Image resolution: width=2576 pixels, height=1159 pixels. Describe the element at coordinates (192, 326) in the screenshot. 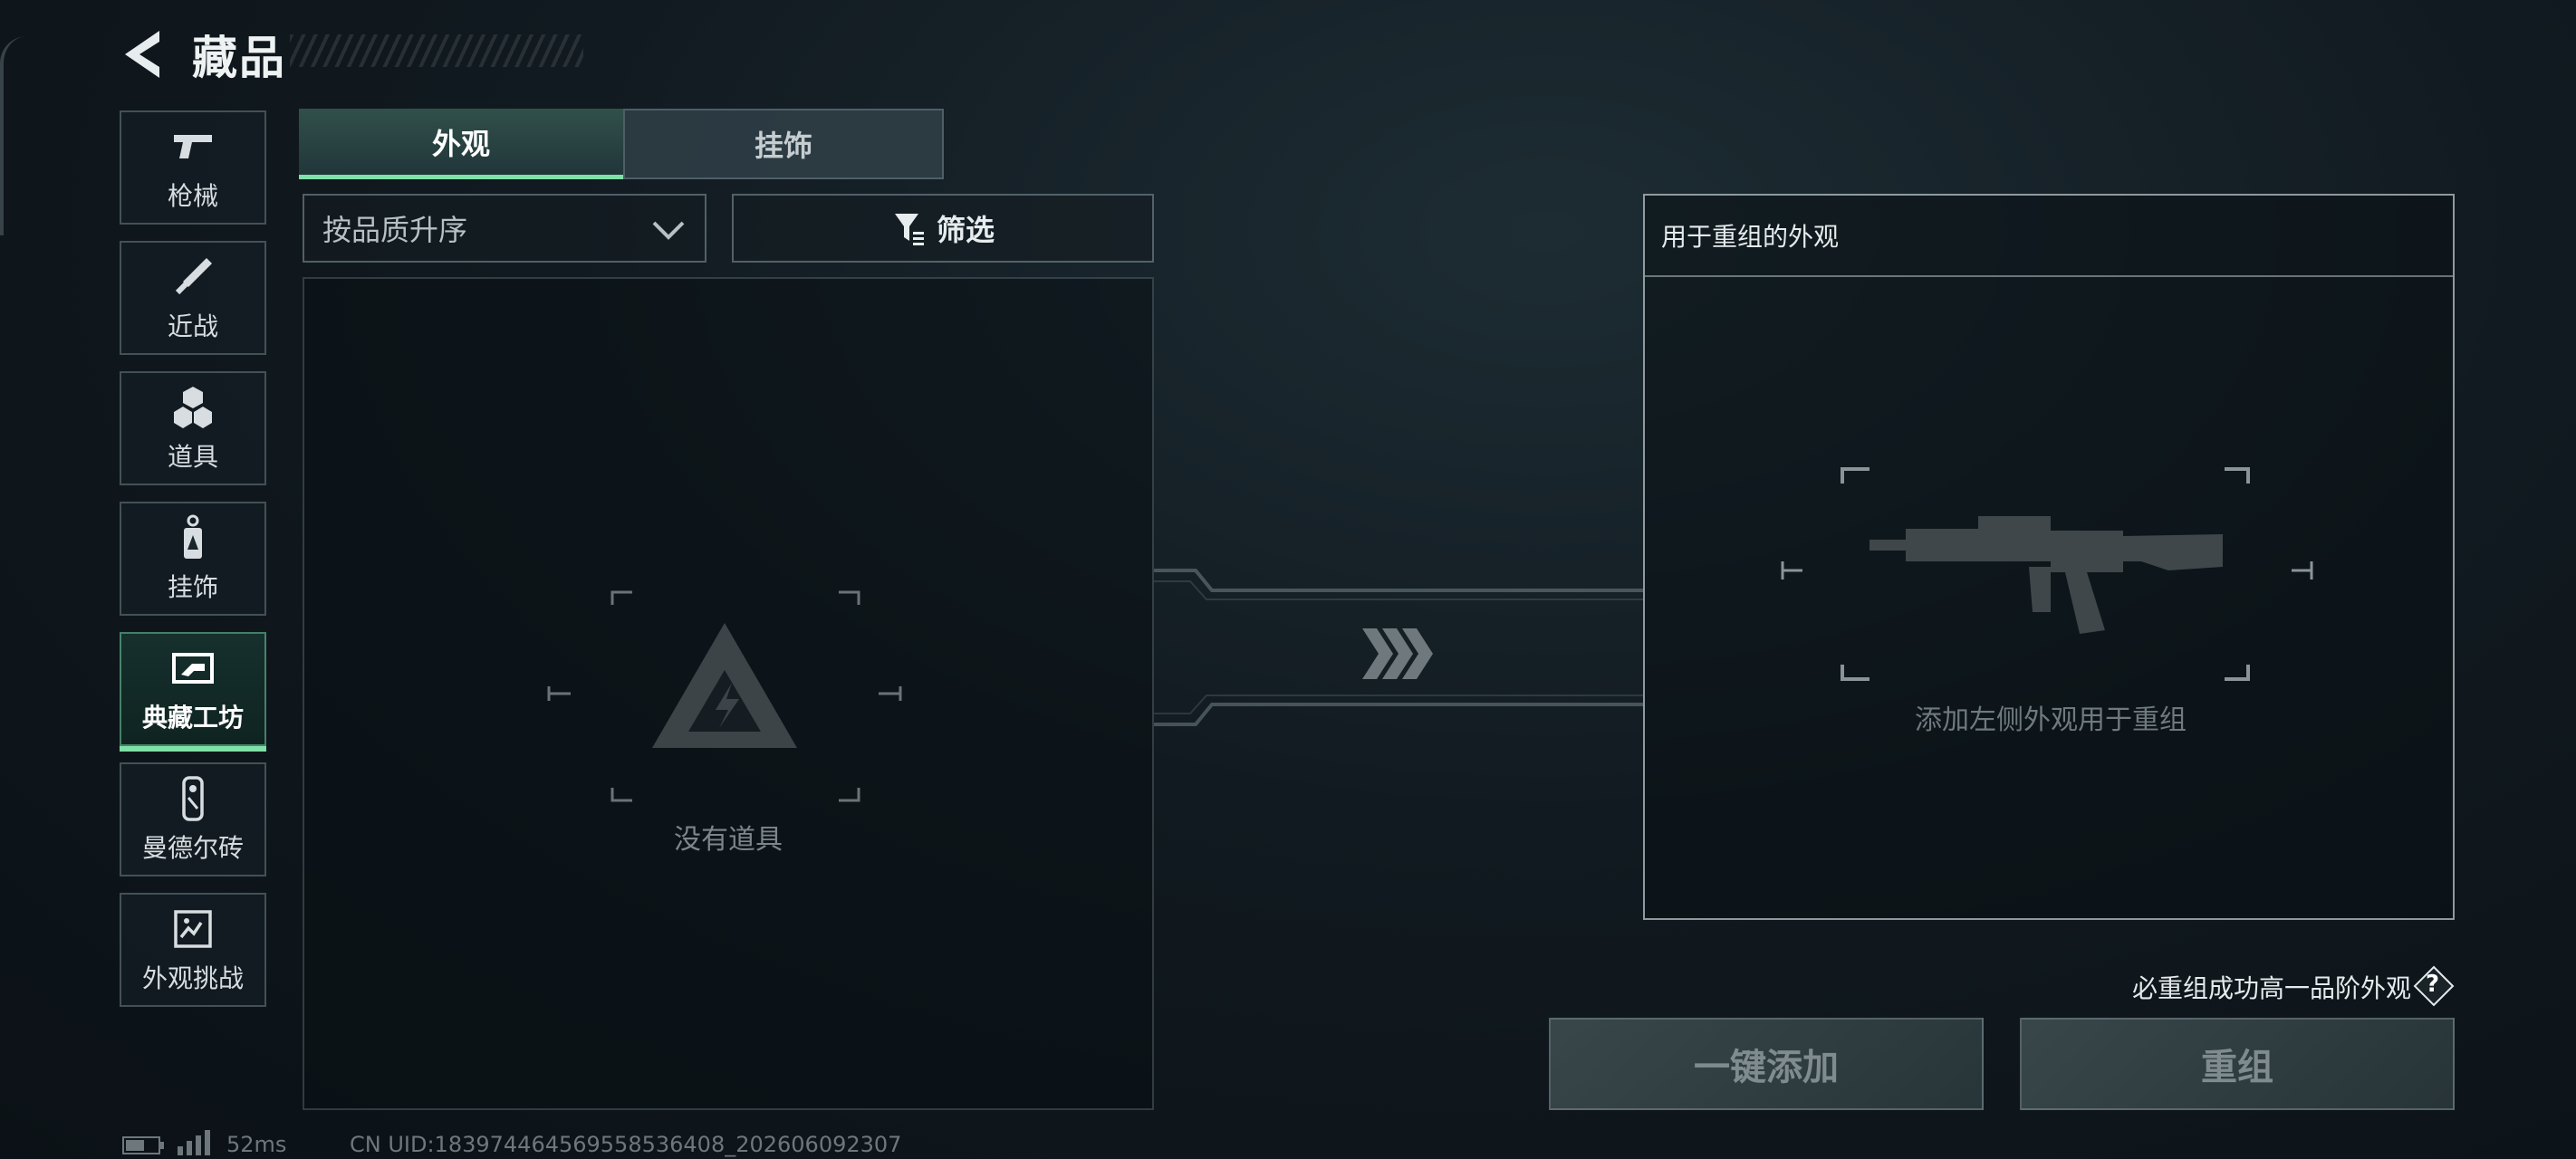

I see `sidebar-item-label: 近战` at that location.